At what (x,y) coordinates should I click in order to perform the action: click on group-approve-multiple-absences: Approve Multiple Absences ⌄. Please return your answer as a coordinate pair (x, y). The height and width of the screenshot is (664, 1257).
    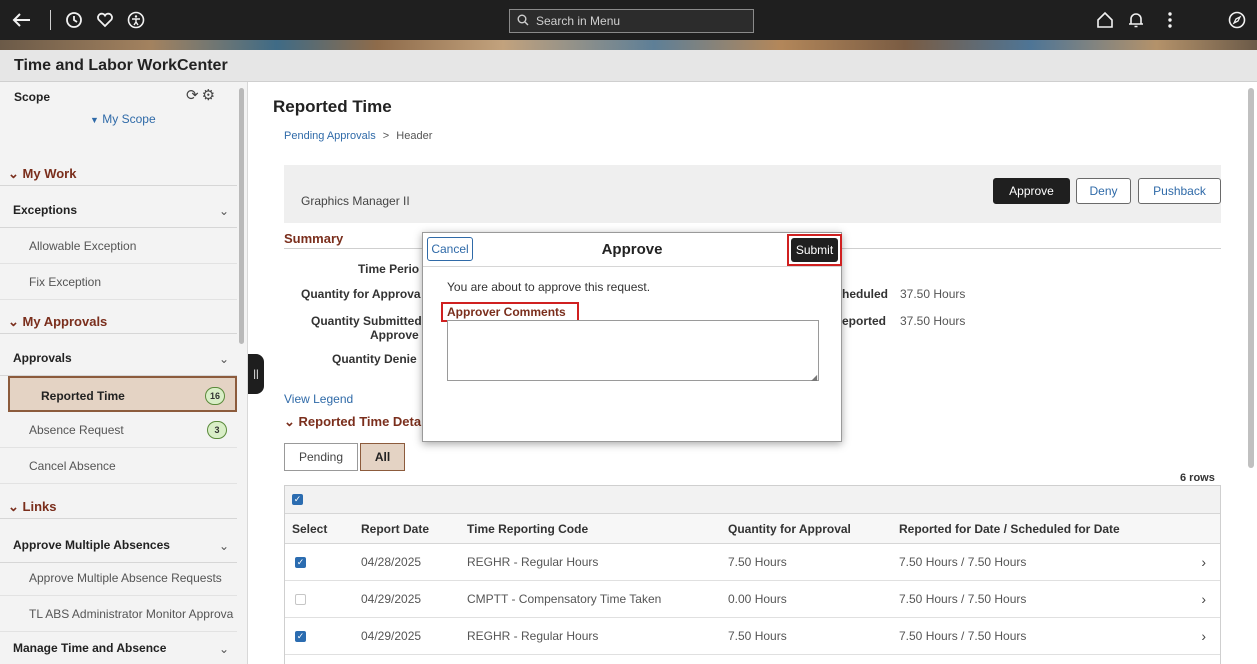
    Looking at the image, I should click on (118, 545).